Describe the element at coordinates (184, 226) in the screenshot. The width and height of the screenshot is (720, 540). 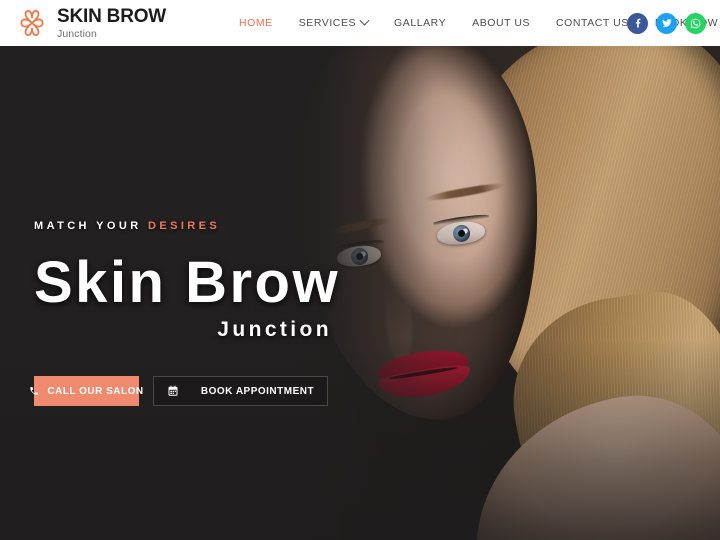
I see `hero-eyebrow-accent: DESIRES` at that location.